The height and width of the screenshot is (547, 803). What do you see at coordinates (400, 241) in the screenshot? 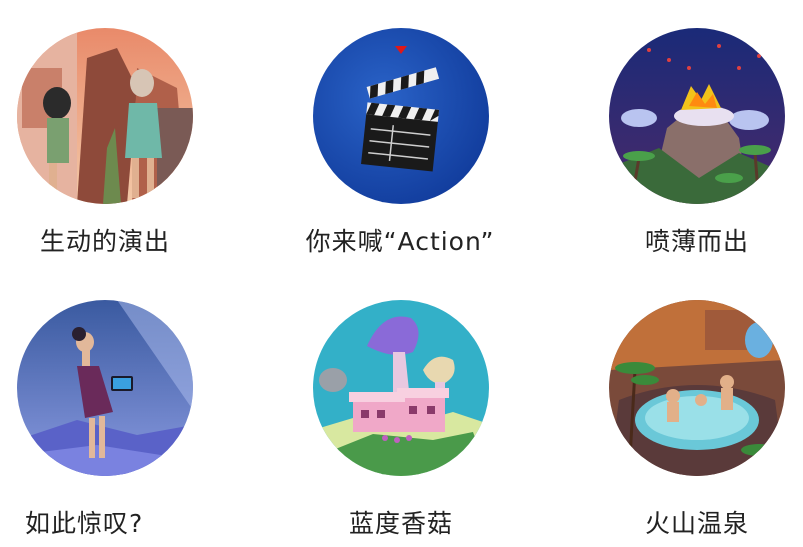
I see `caption-action: 你来喊“Action”` at bounding box center [400, 241].